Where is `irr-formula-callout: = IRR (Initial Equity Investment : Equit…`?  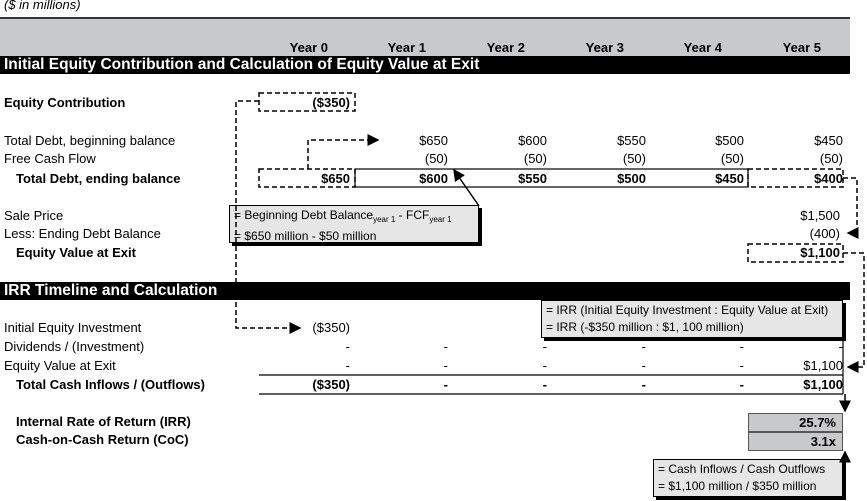
irr-formula-callout: = IRR (Initial Equity Investment : Equit… is located at coordinates (692, 319).